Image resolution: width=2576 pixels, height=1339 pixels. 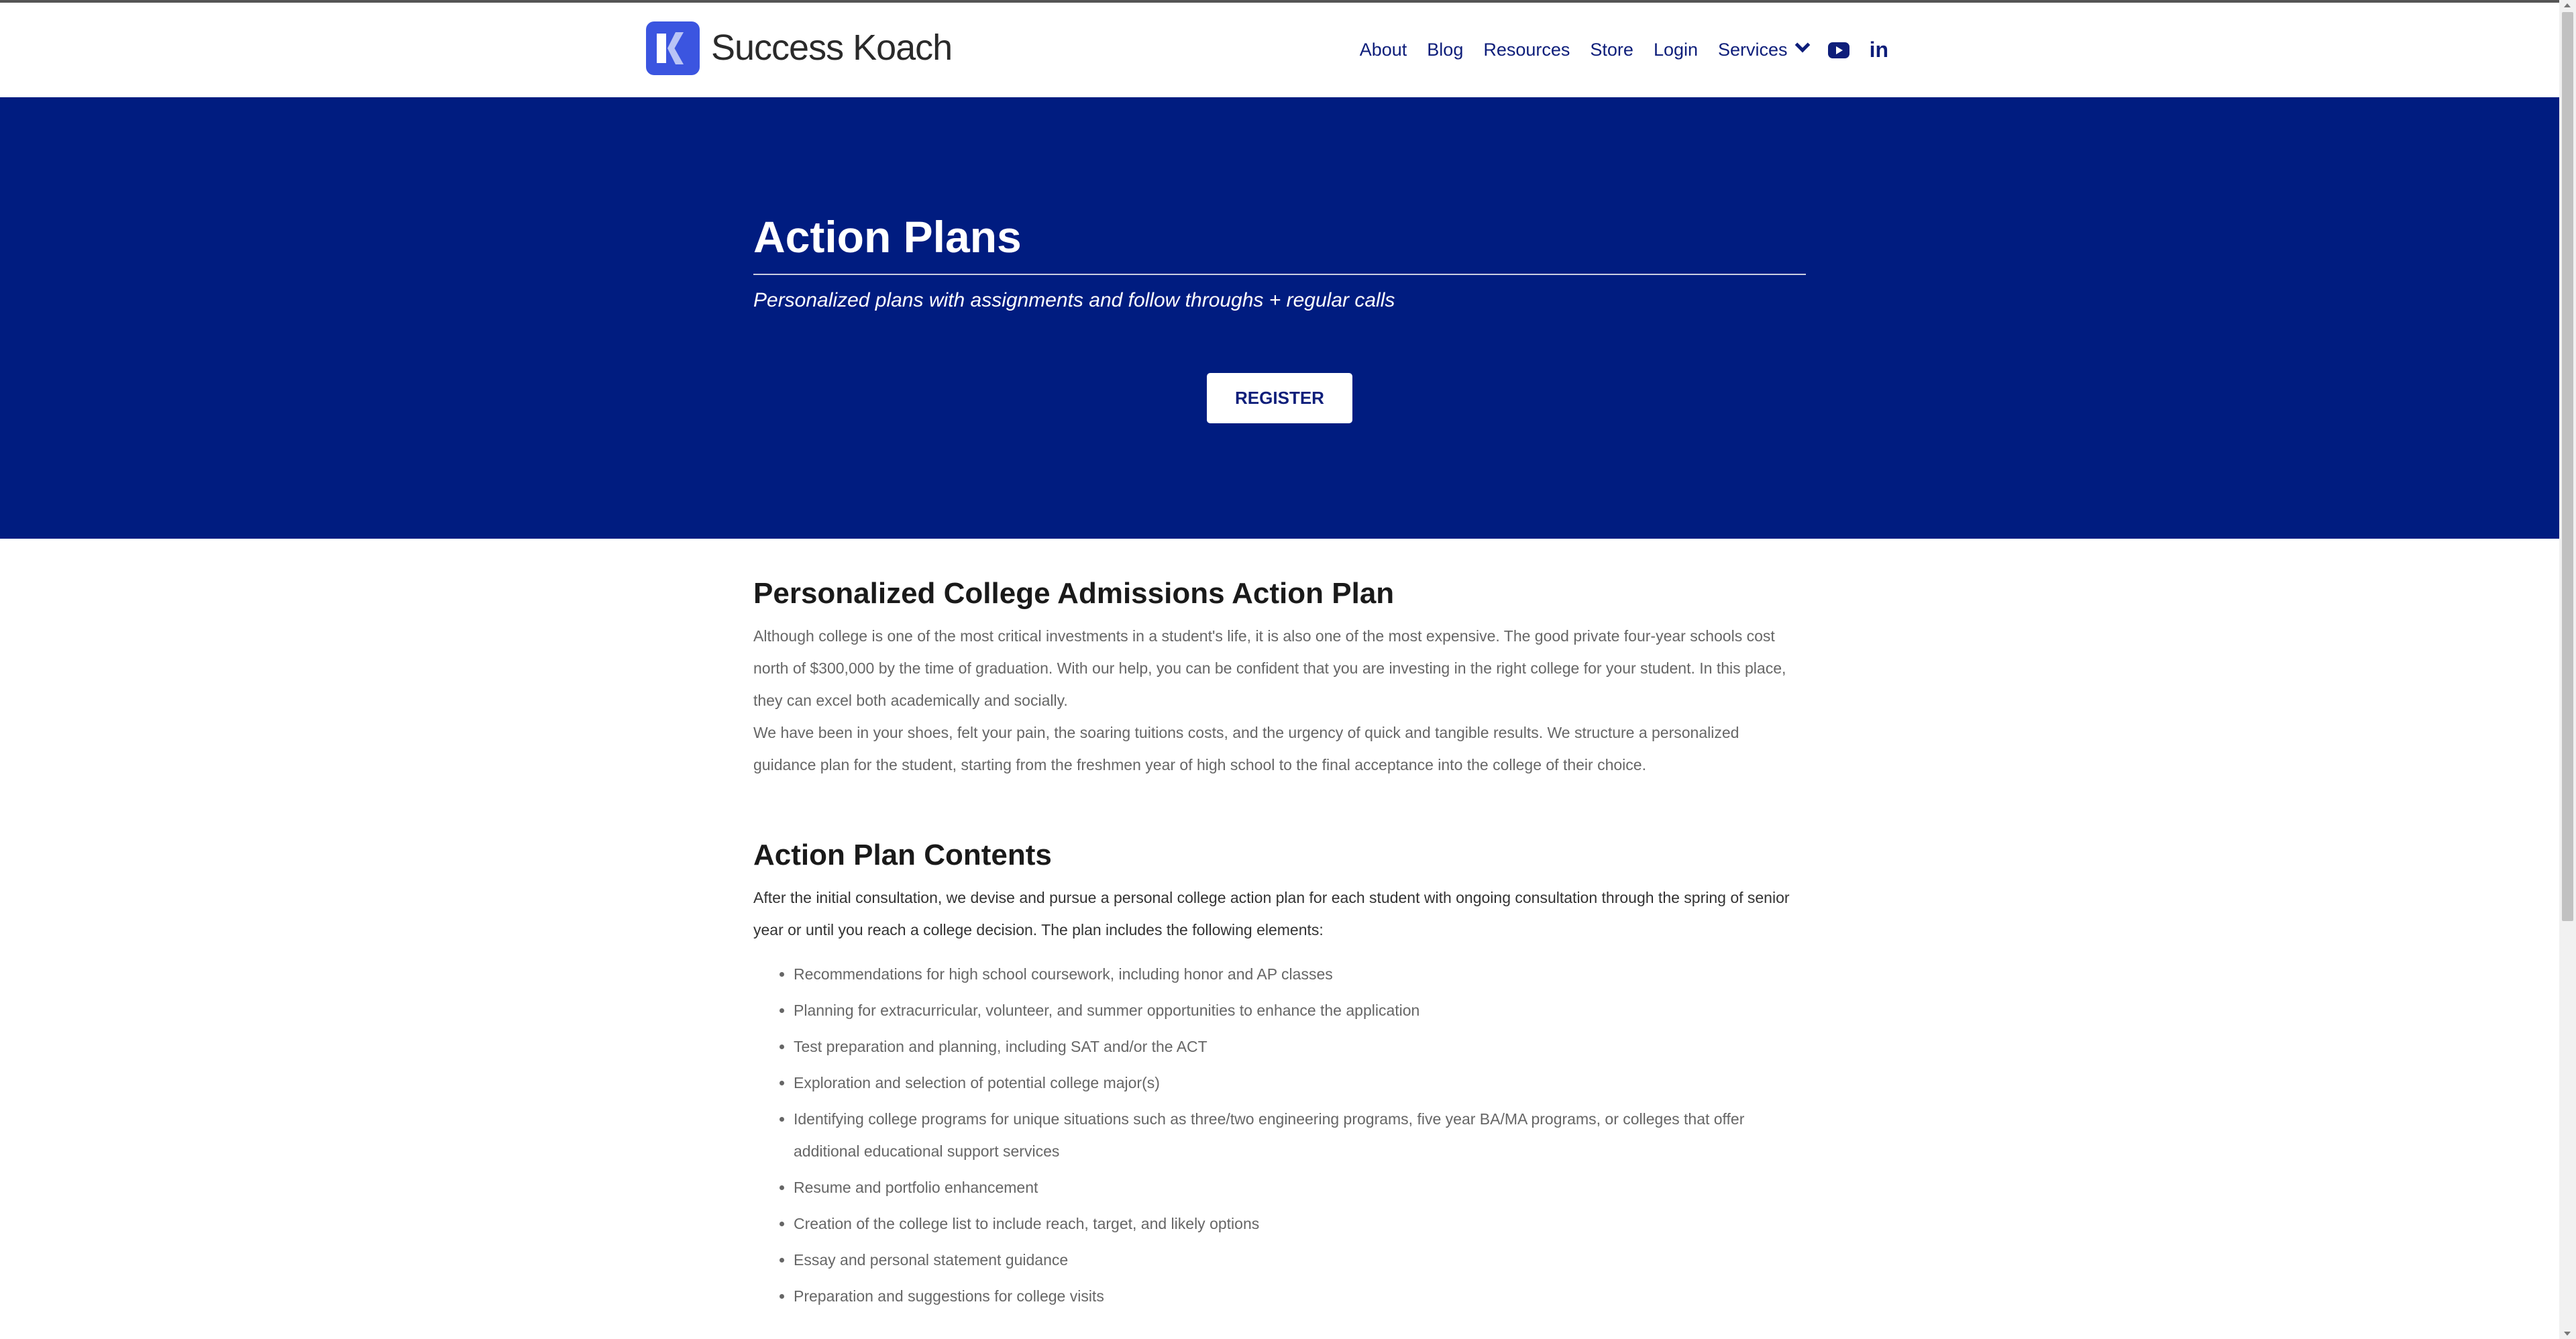 What do you see at coordinates (1279, 274) in the screenshot?
I see `title-divider` at bounding box center [1279, 274].